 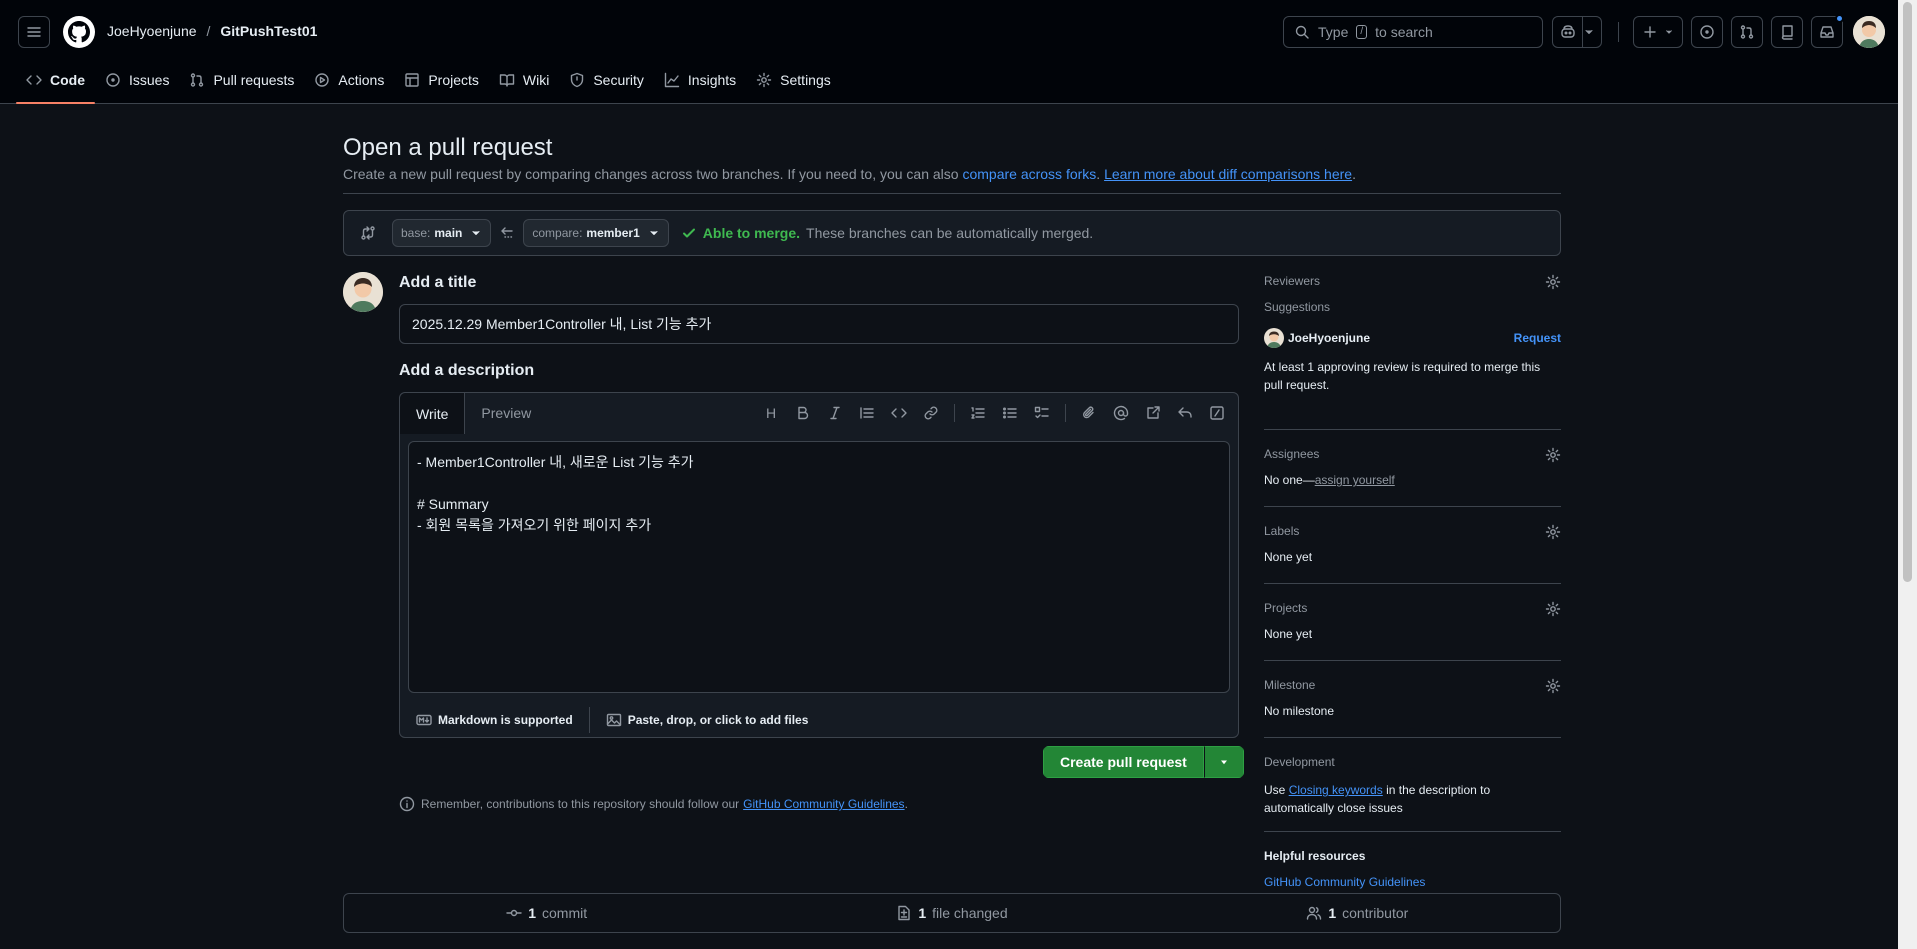 I want to click on development-heading: Development, so click(x=1299, y=762).